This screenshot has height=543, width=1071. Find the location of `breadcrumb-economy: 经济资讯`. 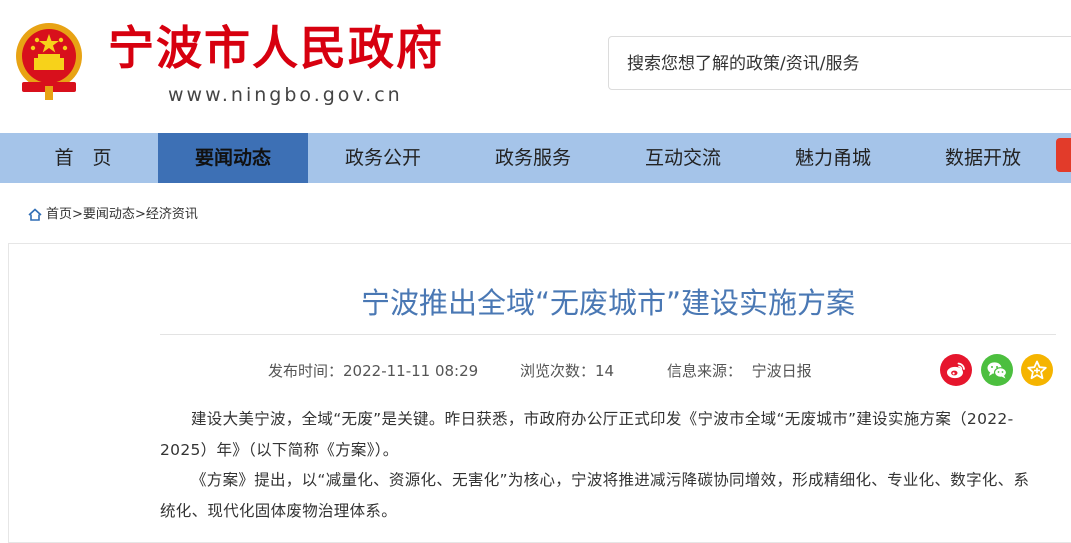

breadcrumb-economy: 经济资讯 is located at coordinates (172, 214).